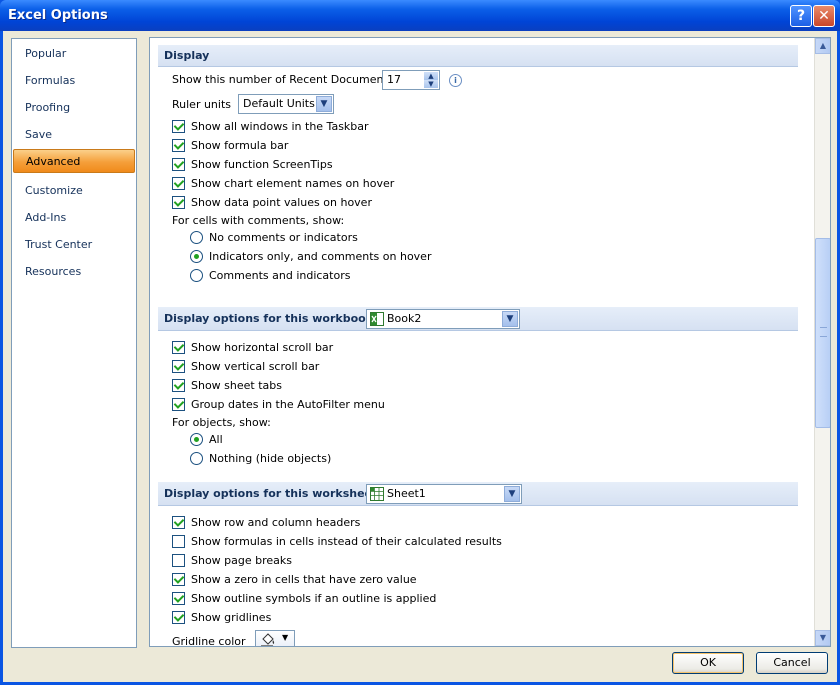 Image resolution: width=840 pixels, height=685 pixels. What do you see at coordinates (377, 319) in the screenshot?
I see `excel-workbook-icon` at bounding box center [377, 319].